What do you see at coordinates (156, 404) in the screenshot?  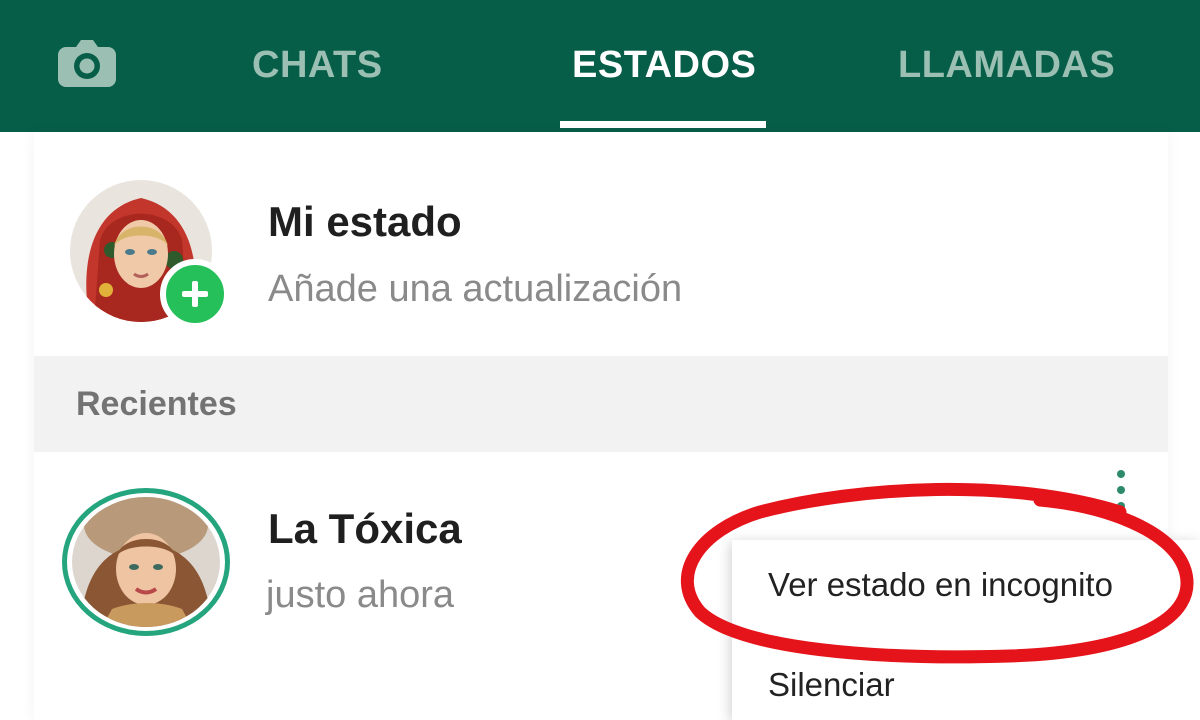 I see `recent-section-label: Recientes` at bounding box center [156, 404].